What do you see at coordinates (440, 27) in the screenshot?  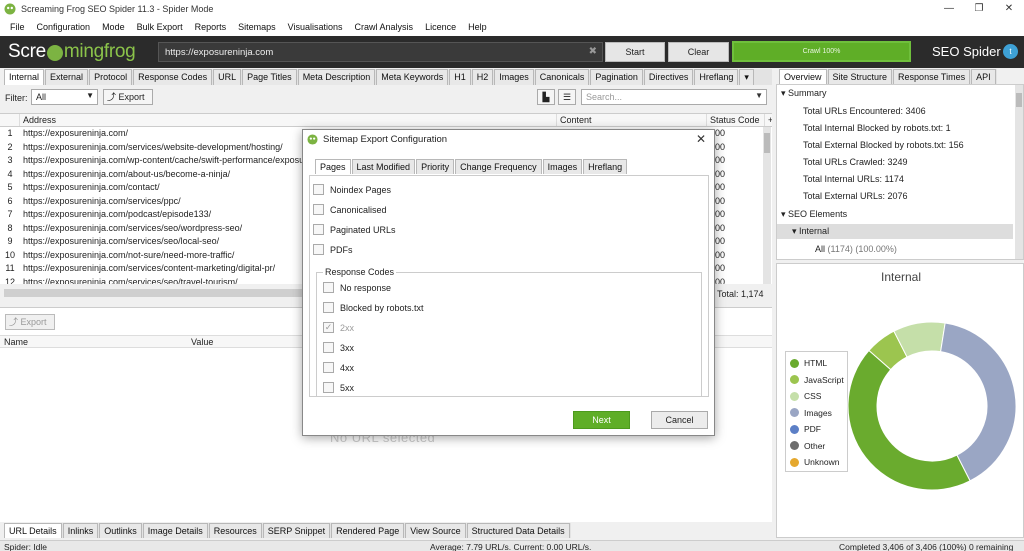 I see `menu-licence: Licence` at bounding box center [440, 27].